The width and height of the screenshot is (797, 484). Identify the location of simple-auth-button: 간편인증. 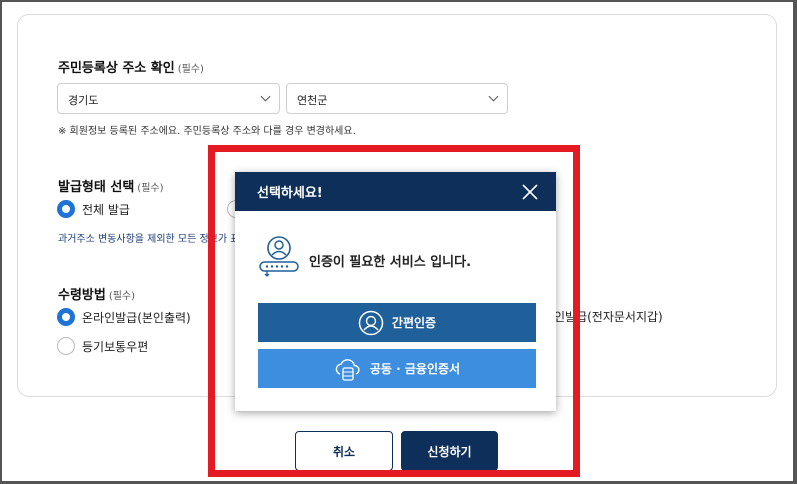
(397, 322).